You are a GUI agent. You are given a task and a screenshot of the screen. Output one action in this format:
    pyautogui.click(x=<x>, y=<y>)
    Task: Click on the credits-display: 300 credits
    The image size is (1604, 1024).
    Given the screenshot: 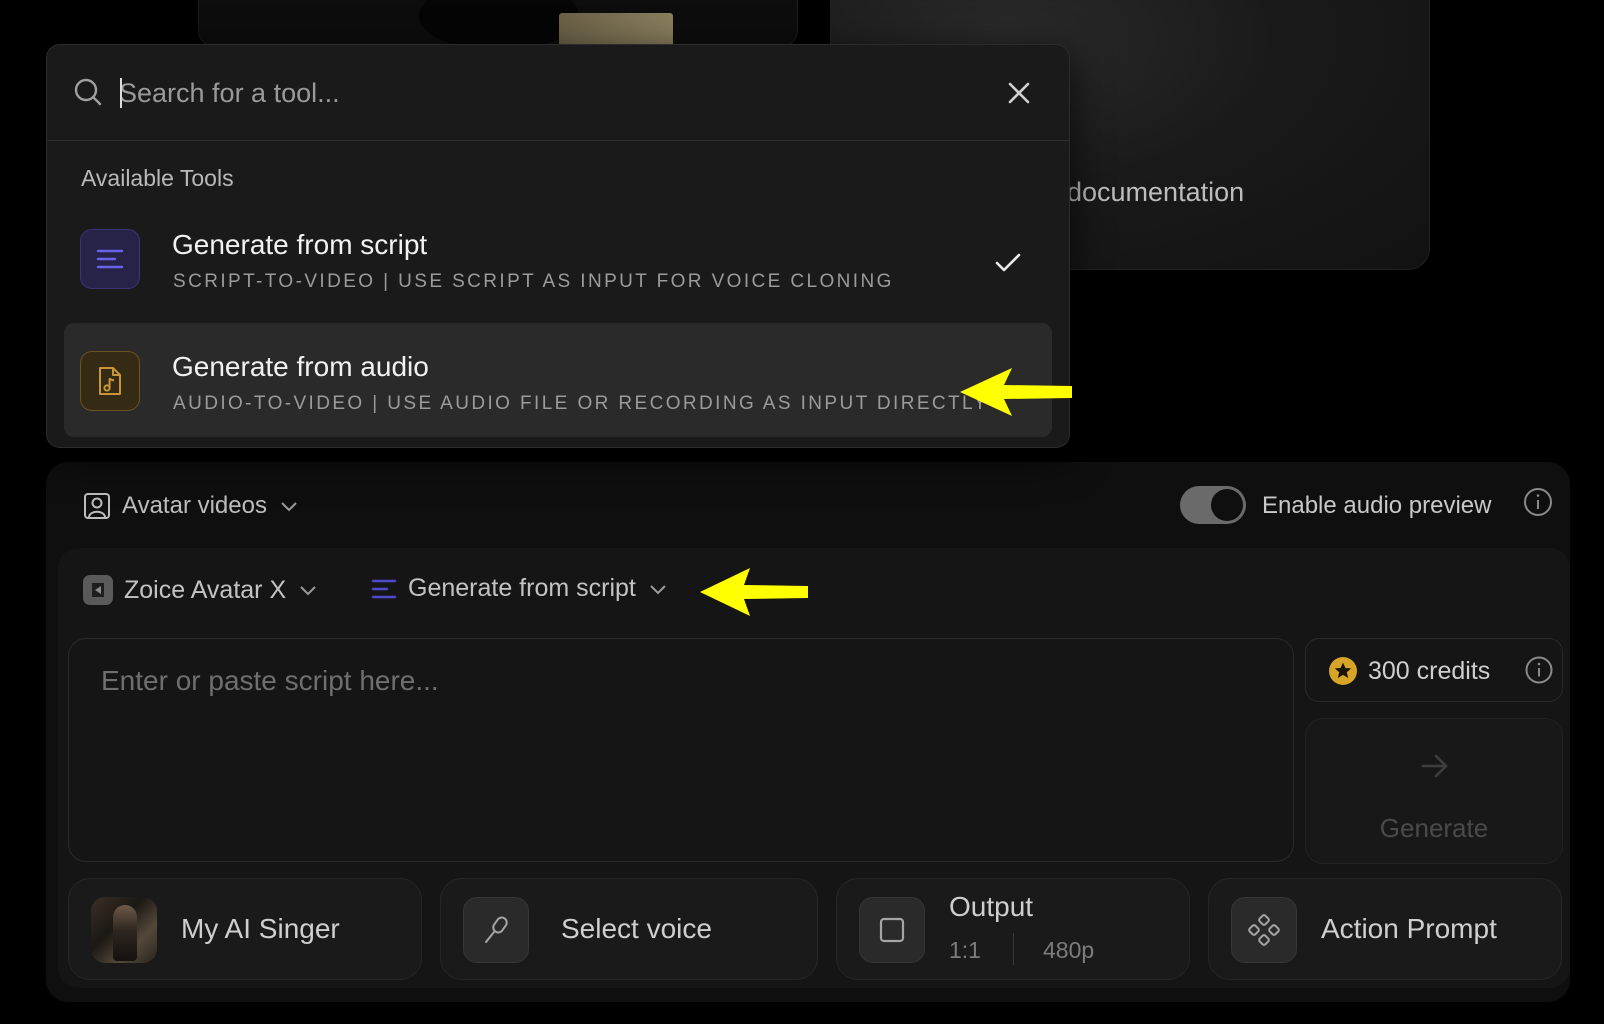 What is the action you would take?
    pyautogui.click(x=1434, y=670)
    